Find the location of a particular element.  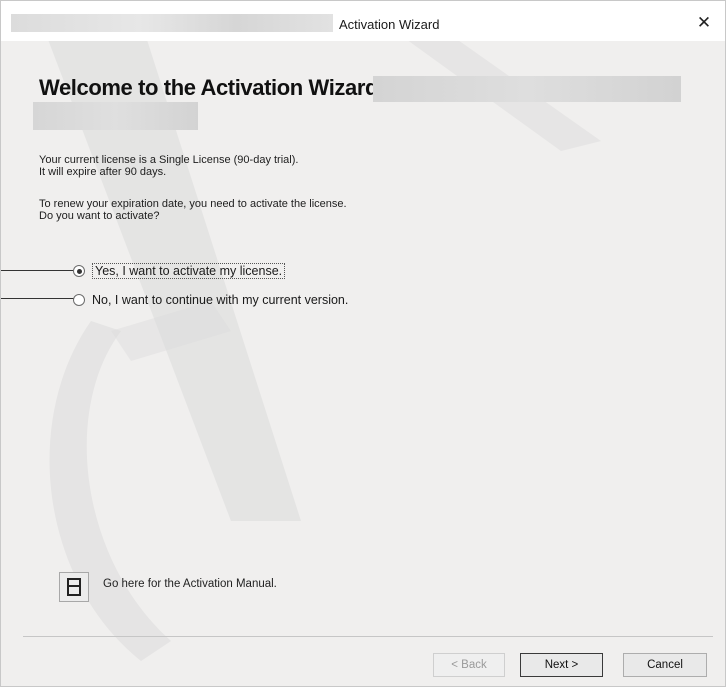

close-button: ✕ is located at coordinates (704, 23).